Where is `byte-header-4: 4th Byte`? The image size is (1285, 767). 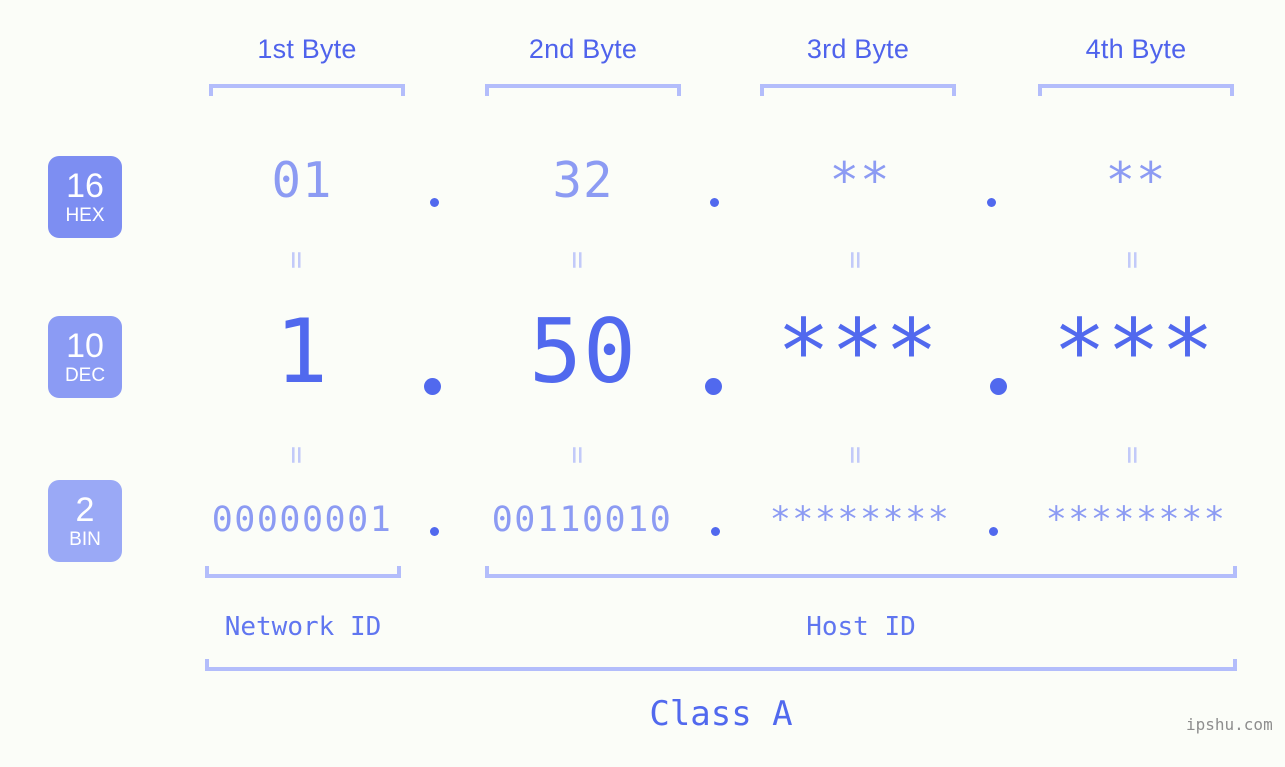
byte-header-4: 4th Byte is located at coordinates (1136, 49).